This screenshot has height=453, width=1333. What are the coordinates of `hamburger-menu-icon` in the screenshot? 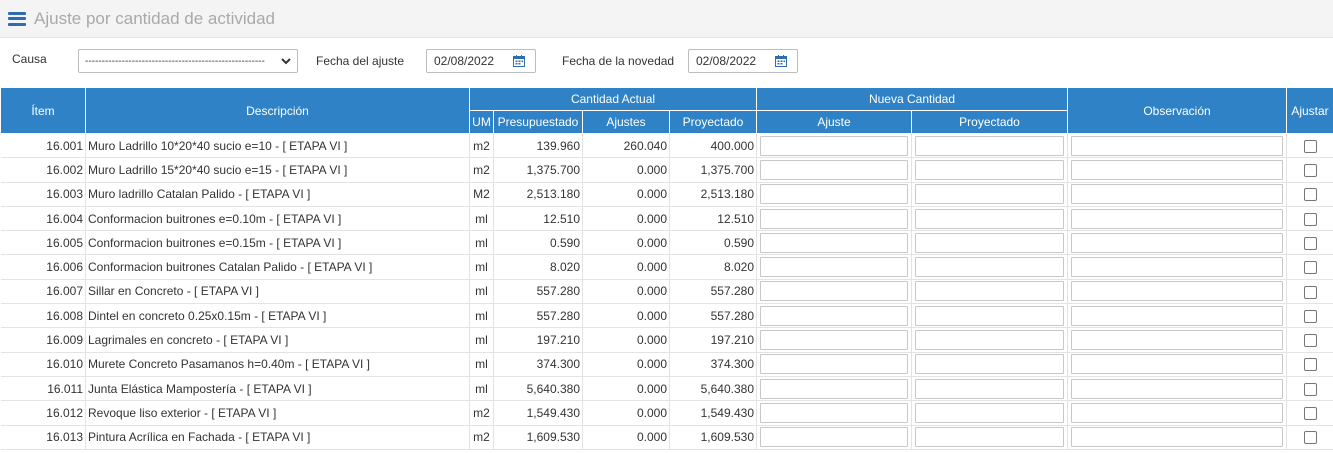 It's located at (17, 18).